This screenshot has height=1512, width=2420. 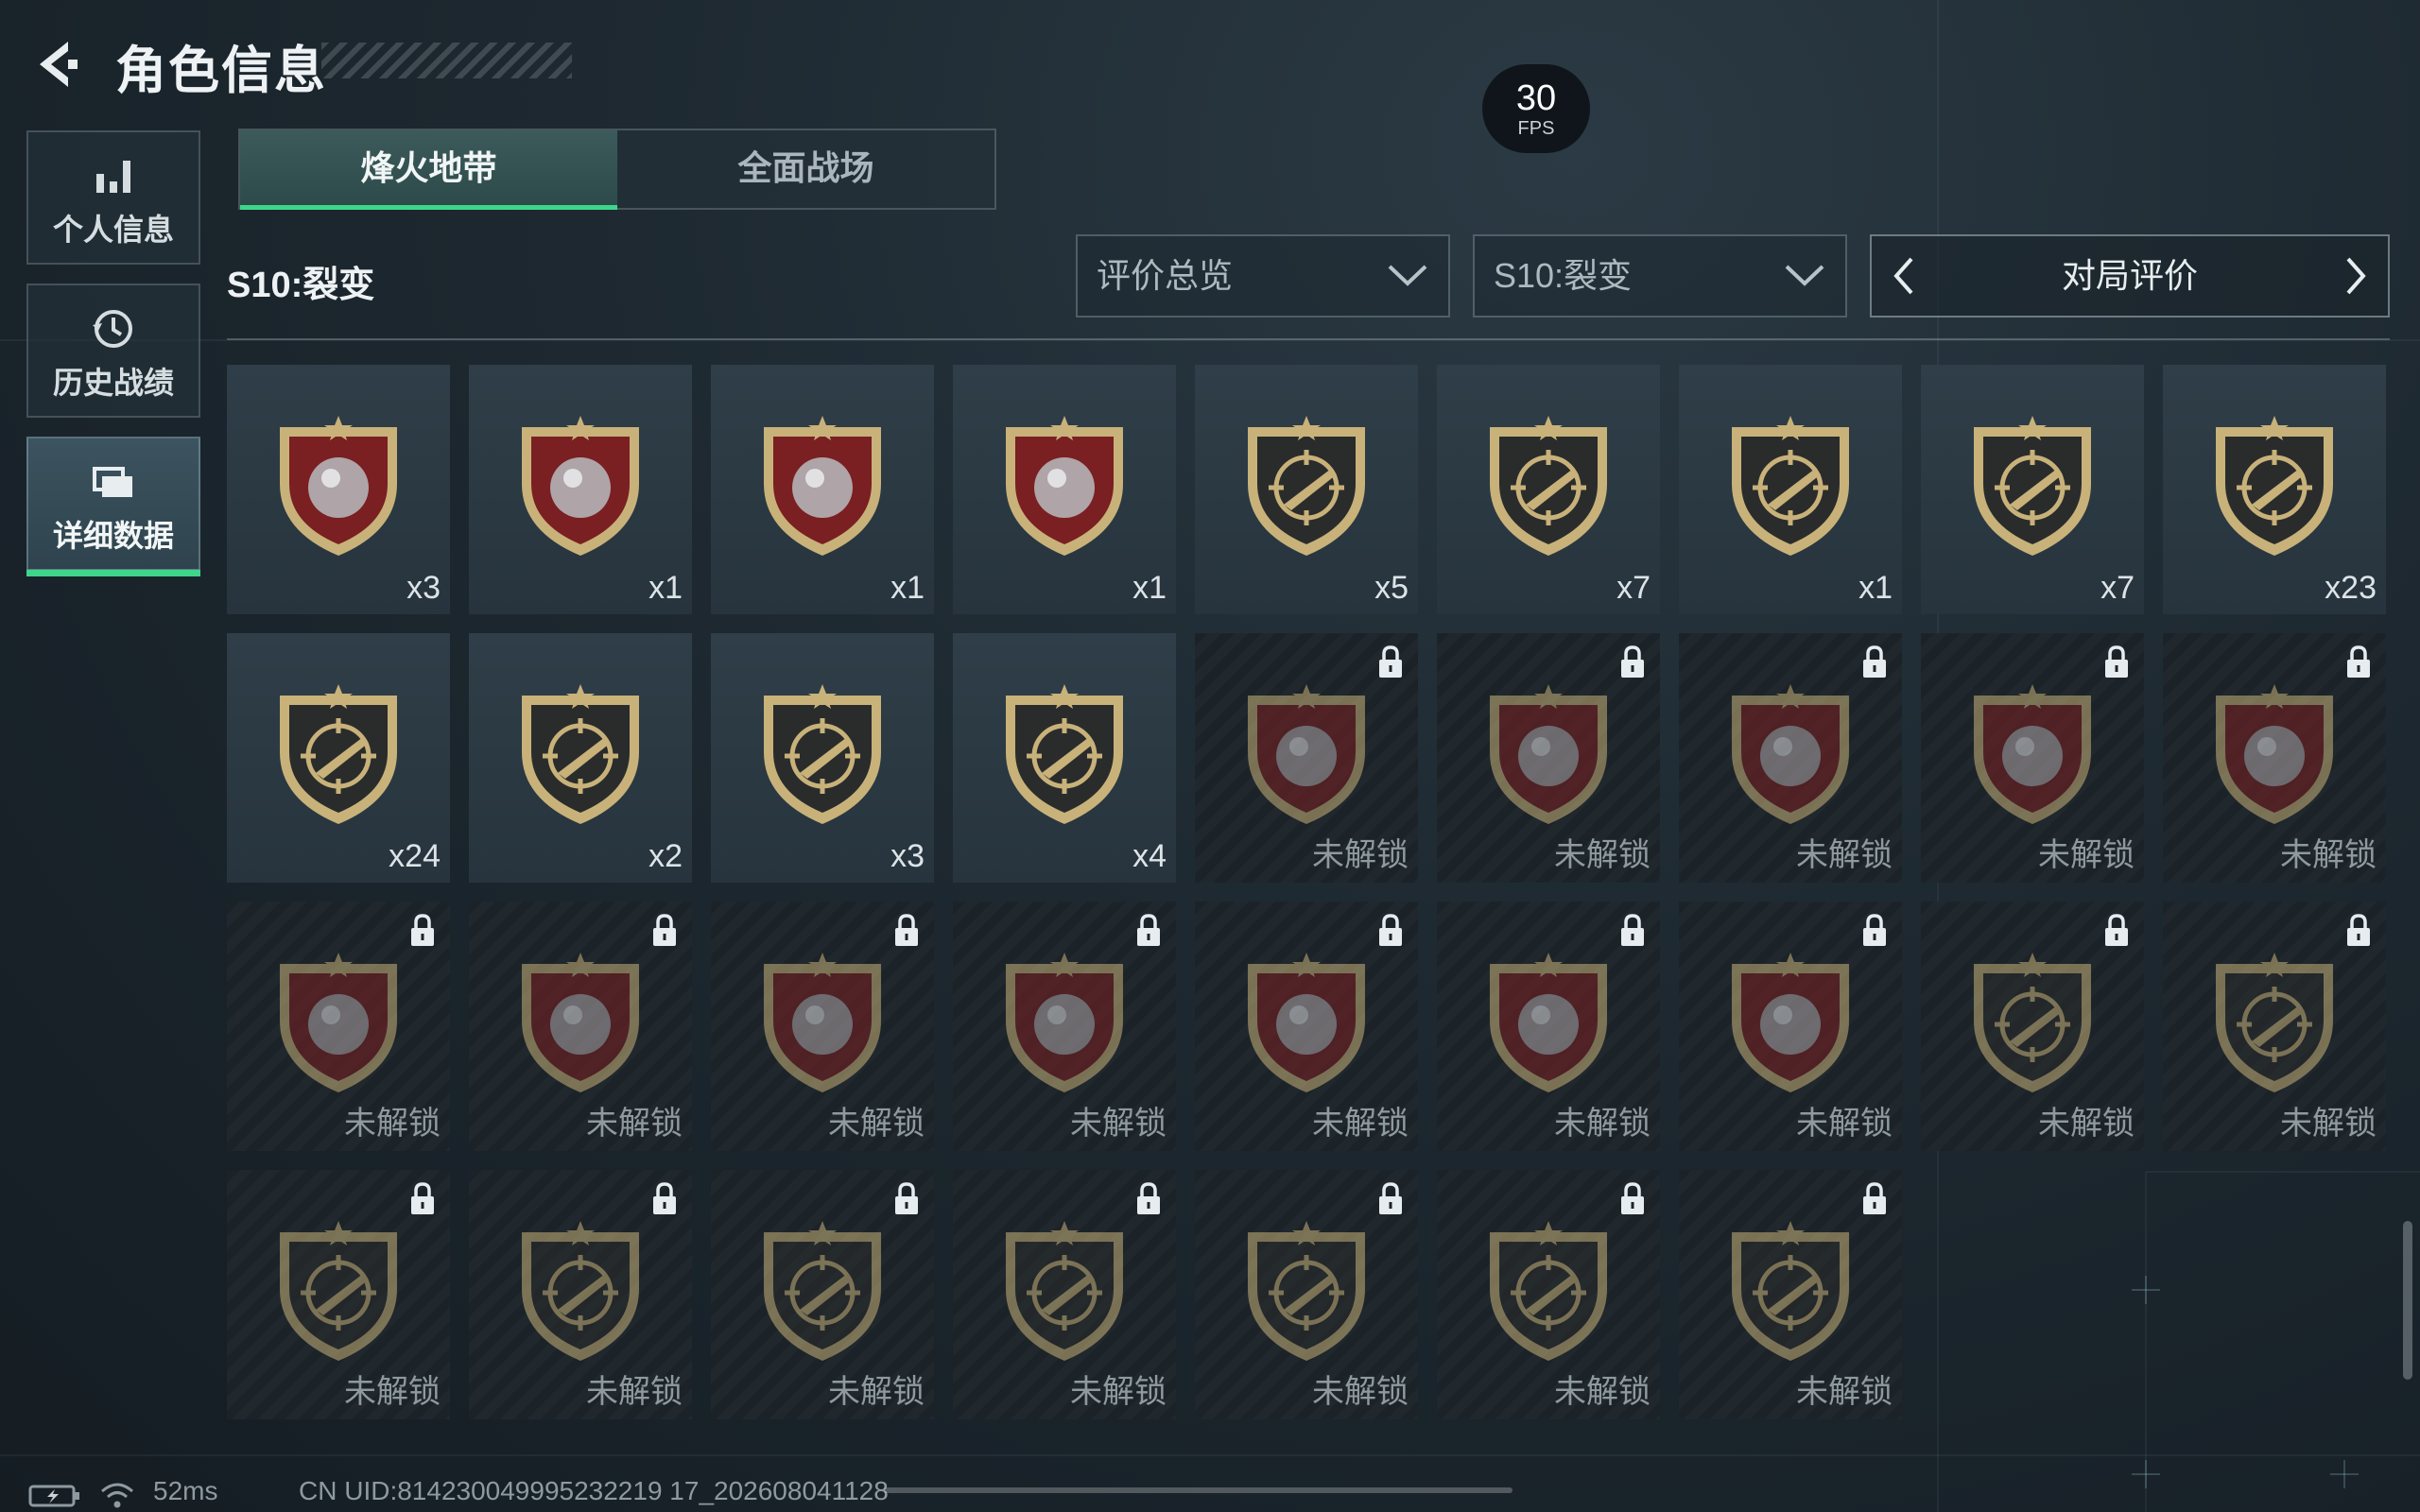 What do you see at coordinates (1391, 588) in the screenshot?
I see `medal-count: x5` at bounding box center [1391, 588].